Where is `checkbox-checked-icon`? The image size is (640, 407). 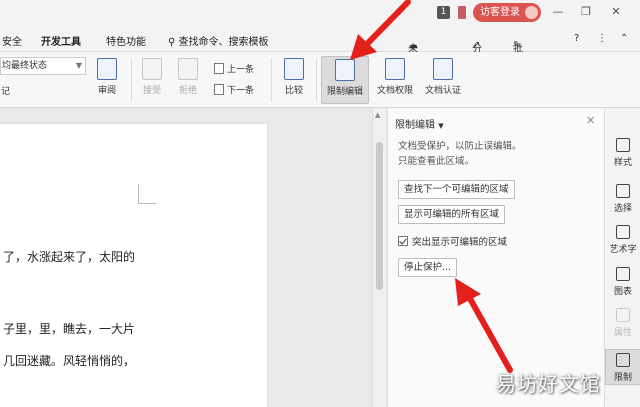
checkbox-checked-icon is located at coordinates (403, 241).